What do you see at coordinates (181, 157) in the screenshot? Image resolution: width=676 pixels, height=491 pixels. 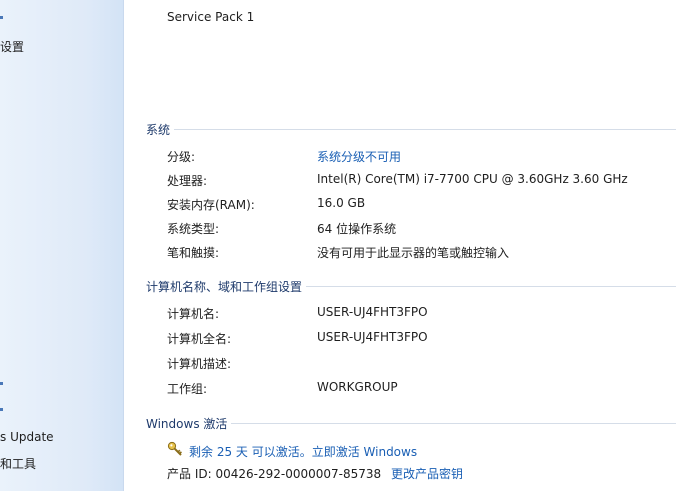 I see `rating-label: 分级:` at bounding box center [181, 157].